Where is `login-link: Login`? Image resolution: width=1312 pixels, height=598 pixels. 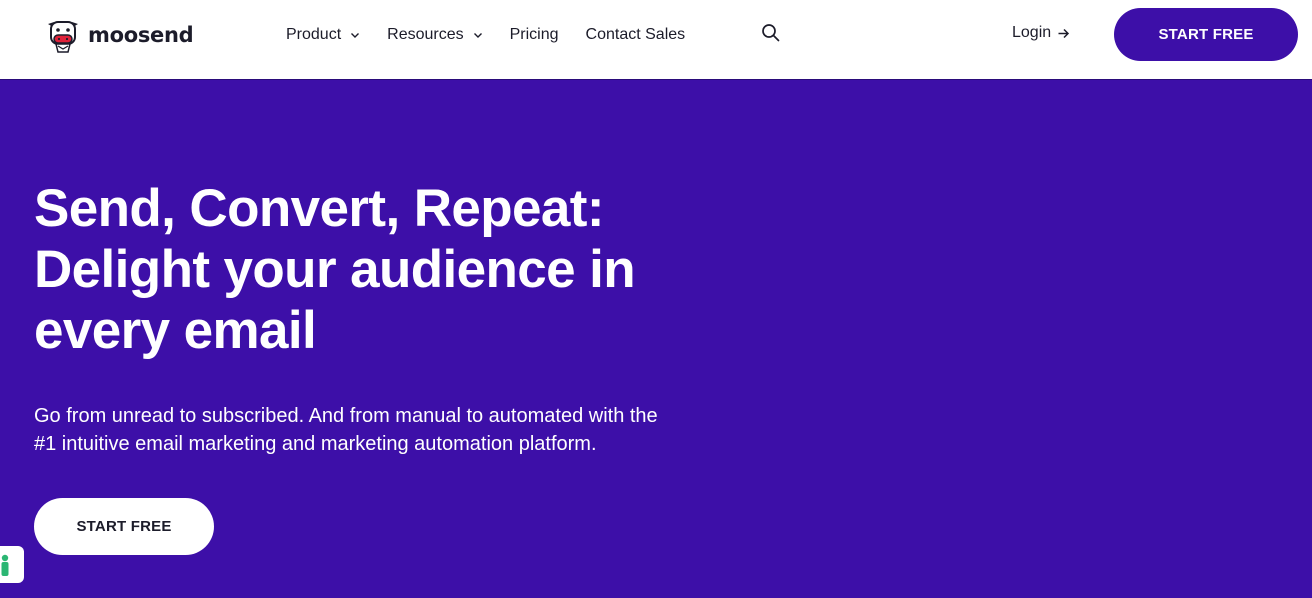
login-link: Login is located at coordinates (1041, 33).